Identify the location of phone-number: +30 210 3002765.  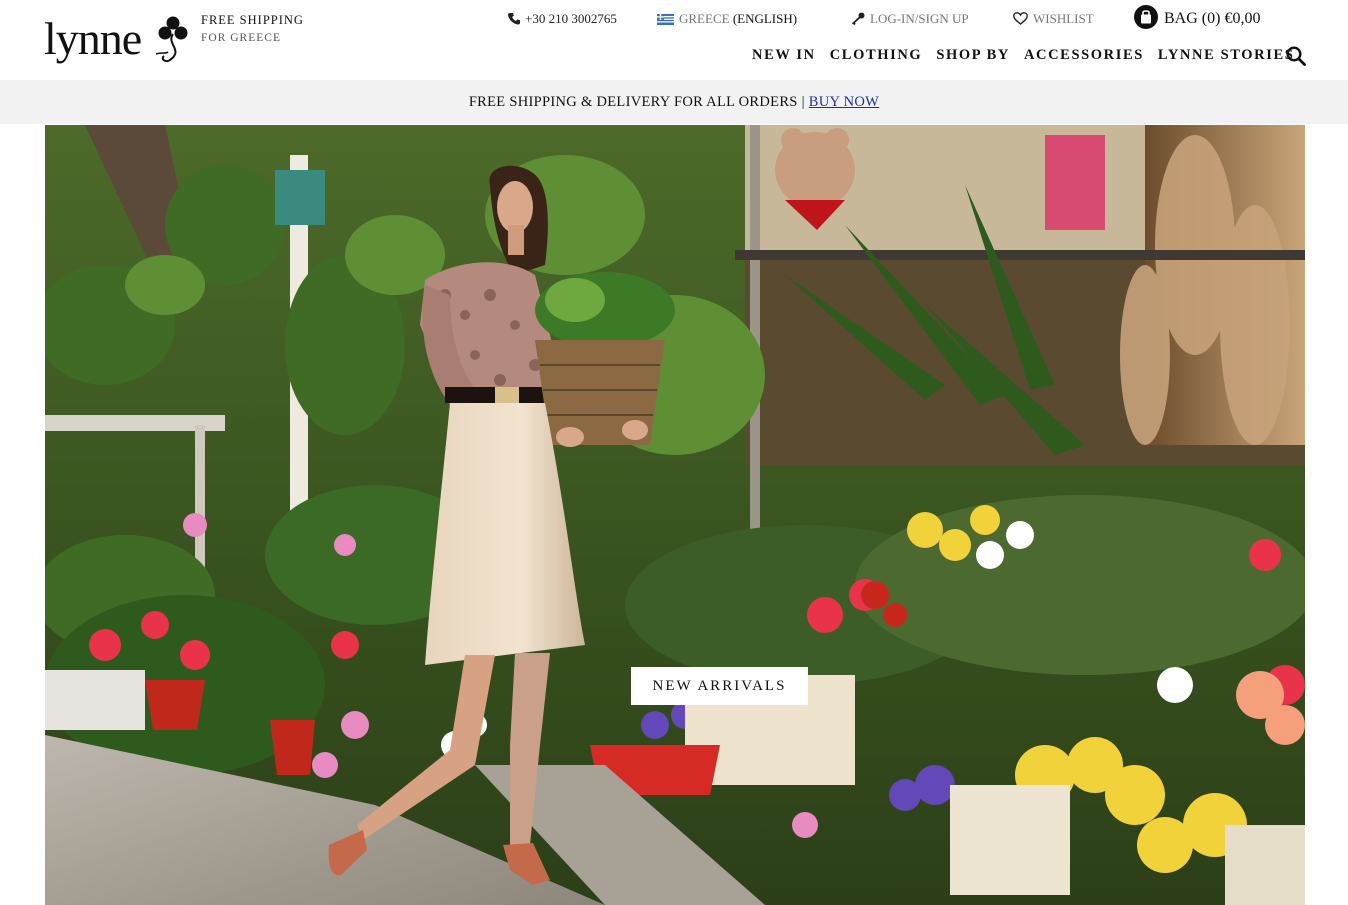
(571, 18).